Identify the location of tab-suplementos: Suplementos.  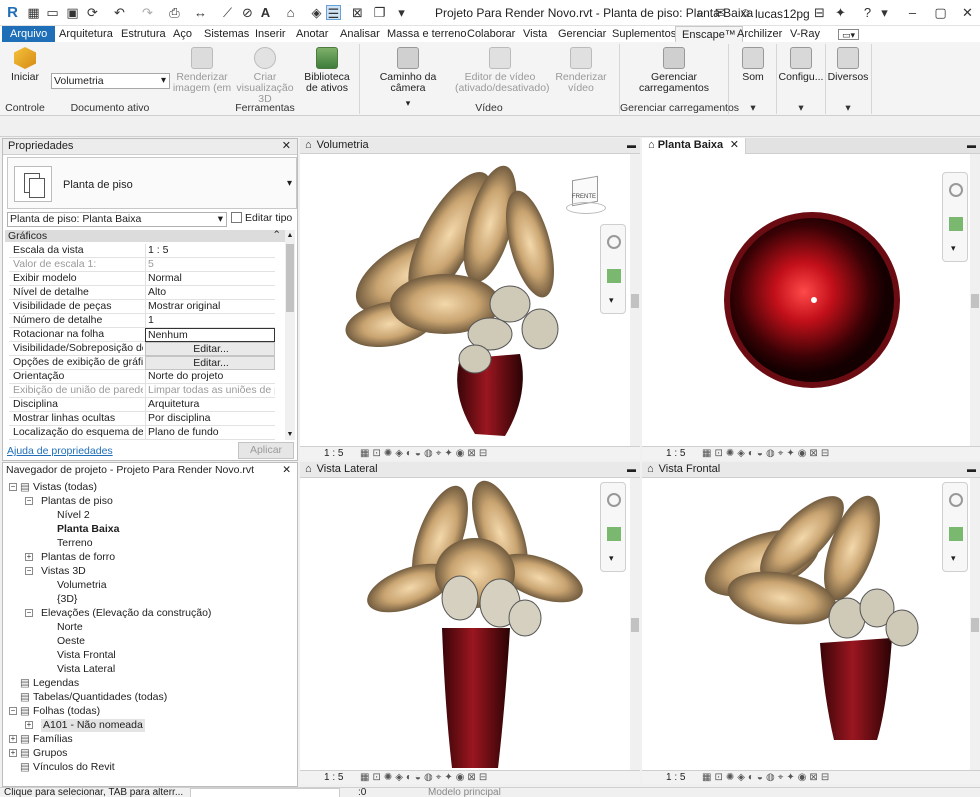
(644, 34).